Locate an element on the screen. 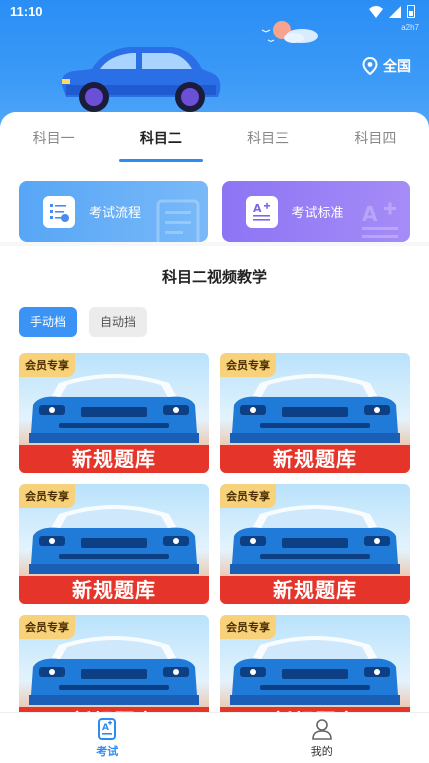  status-code: a2h7 is located at coordinates (410, 27).